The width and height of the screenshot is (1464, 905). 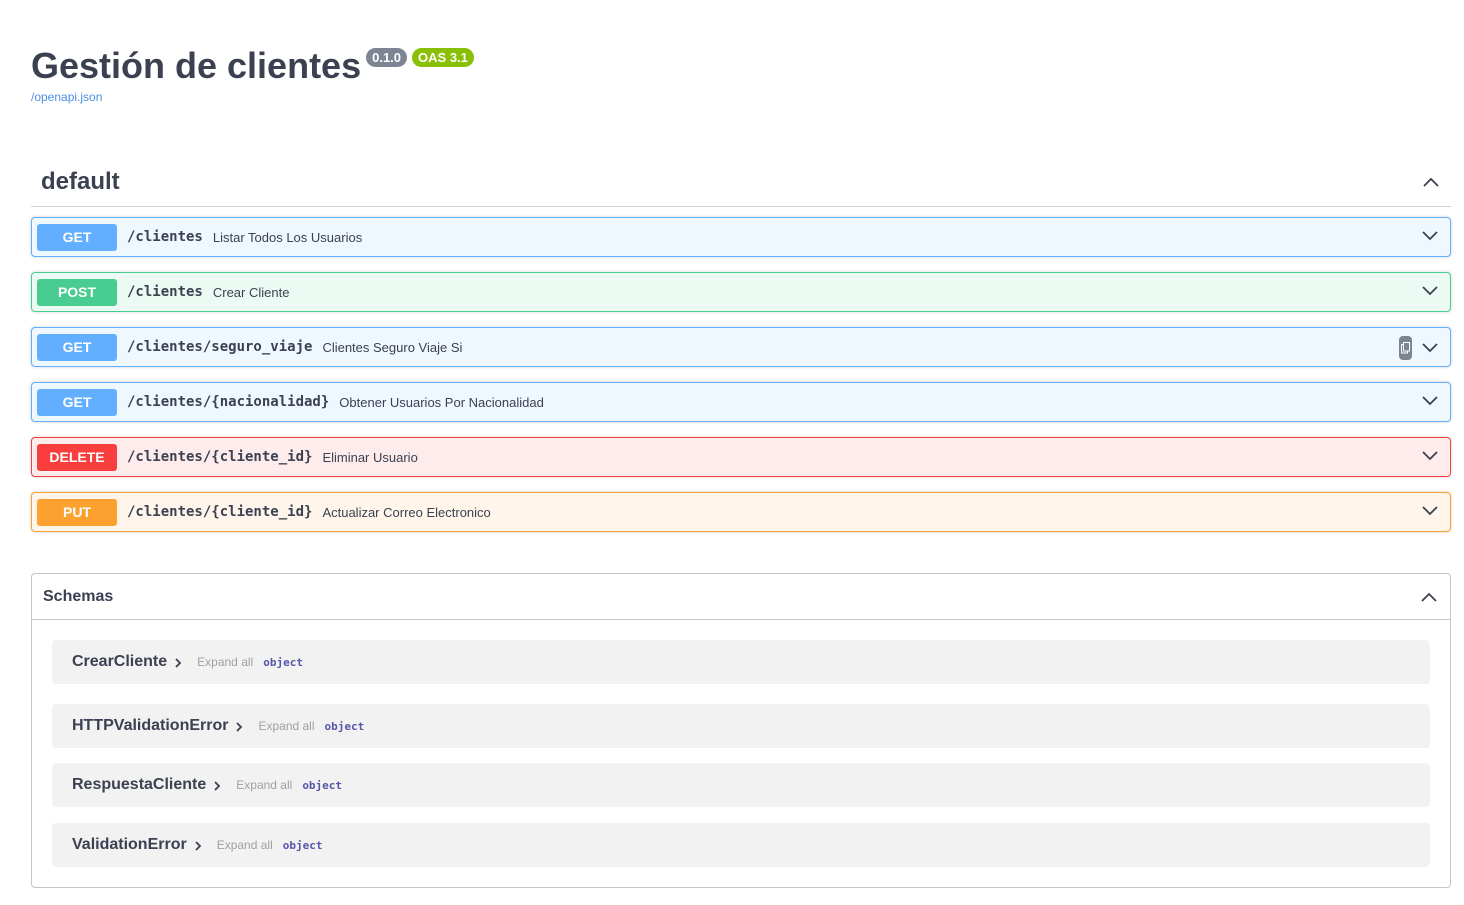 What do you see at coordinates (139, 784) in the screenshot?
I see `model-name: RespuestaCliente` at bounding box center [139, 784].